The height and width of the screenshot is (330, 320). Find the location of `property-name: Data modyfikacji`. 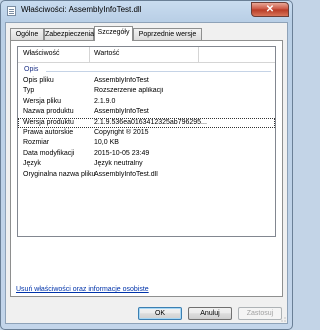

property-name: Data modyfikacji is located at coordinates (49, 153).